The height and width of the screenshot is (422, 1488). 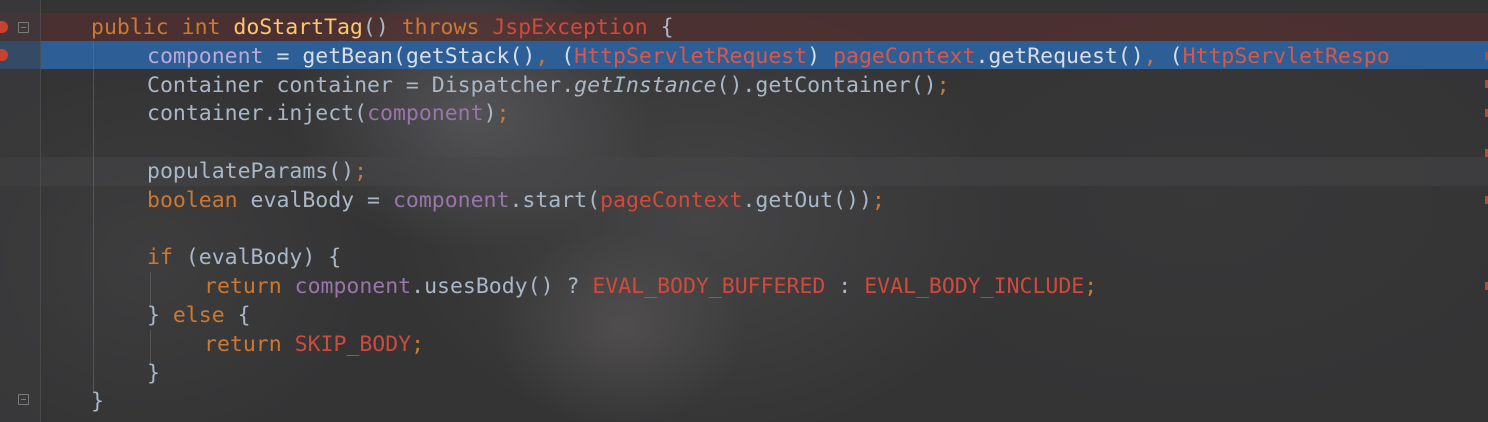 I want to click on code-token: SKIP_BODY, so click(x=353, y=344).